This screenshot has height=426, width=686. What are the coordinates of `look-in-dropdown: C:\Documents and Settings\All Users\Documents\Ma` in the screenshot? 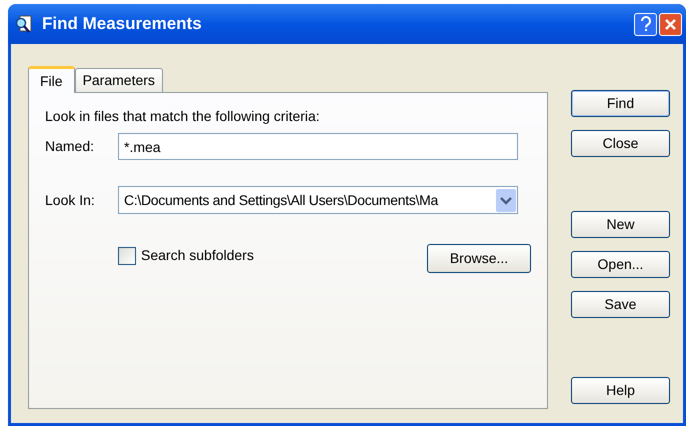 It's located at (318, 200).